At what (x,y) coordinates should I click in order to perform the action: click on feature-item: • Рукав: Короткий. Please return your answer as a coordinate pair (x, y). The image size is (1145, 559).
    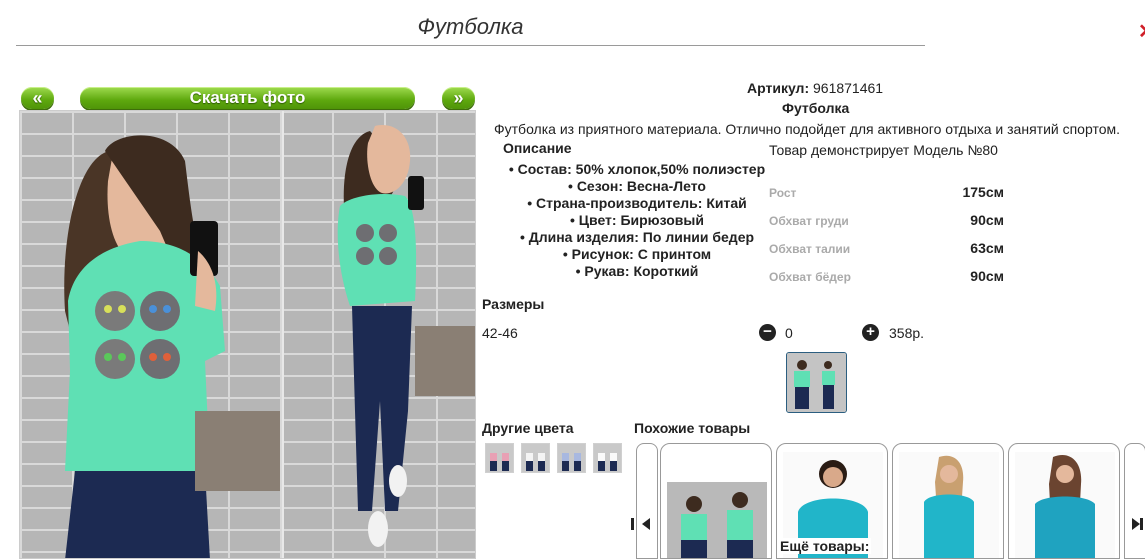
    Looking at the image, I should click on (637, 271).